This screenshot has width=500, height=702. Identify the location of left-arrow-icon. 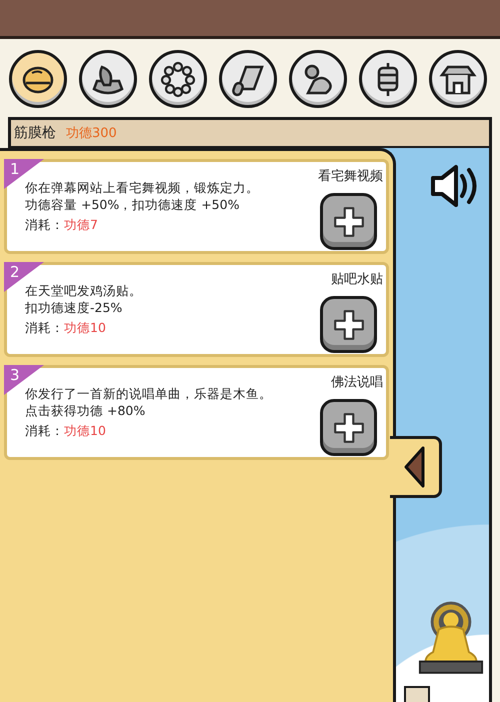
(414, 467).